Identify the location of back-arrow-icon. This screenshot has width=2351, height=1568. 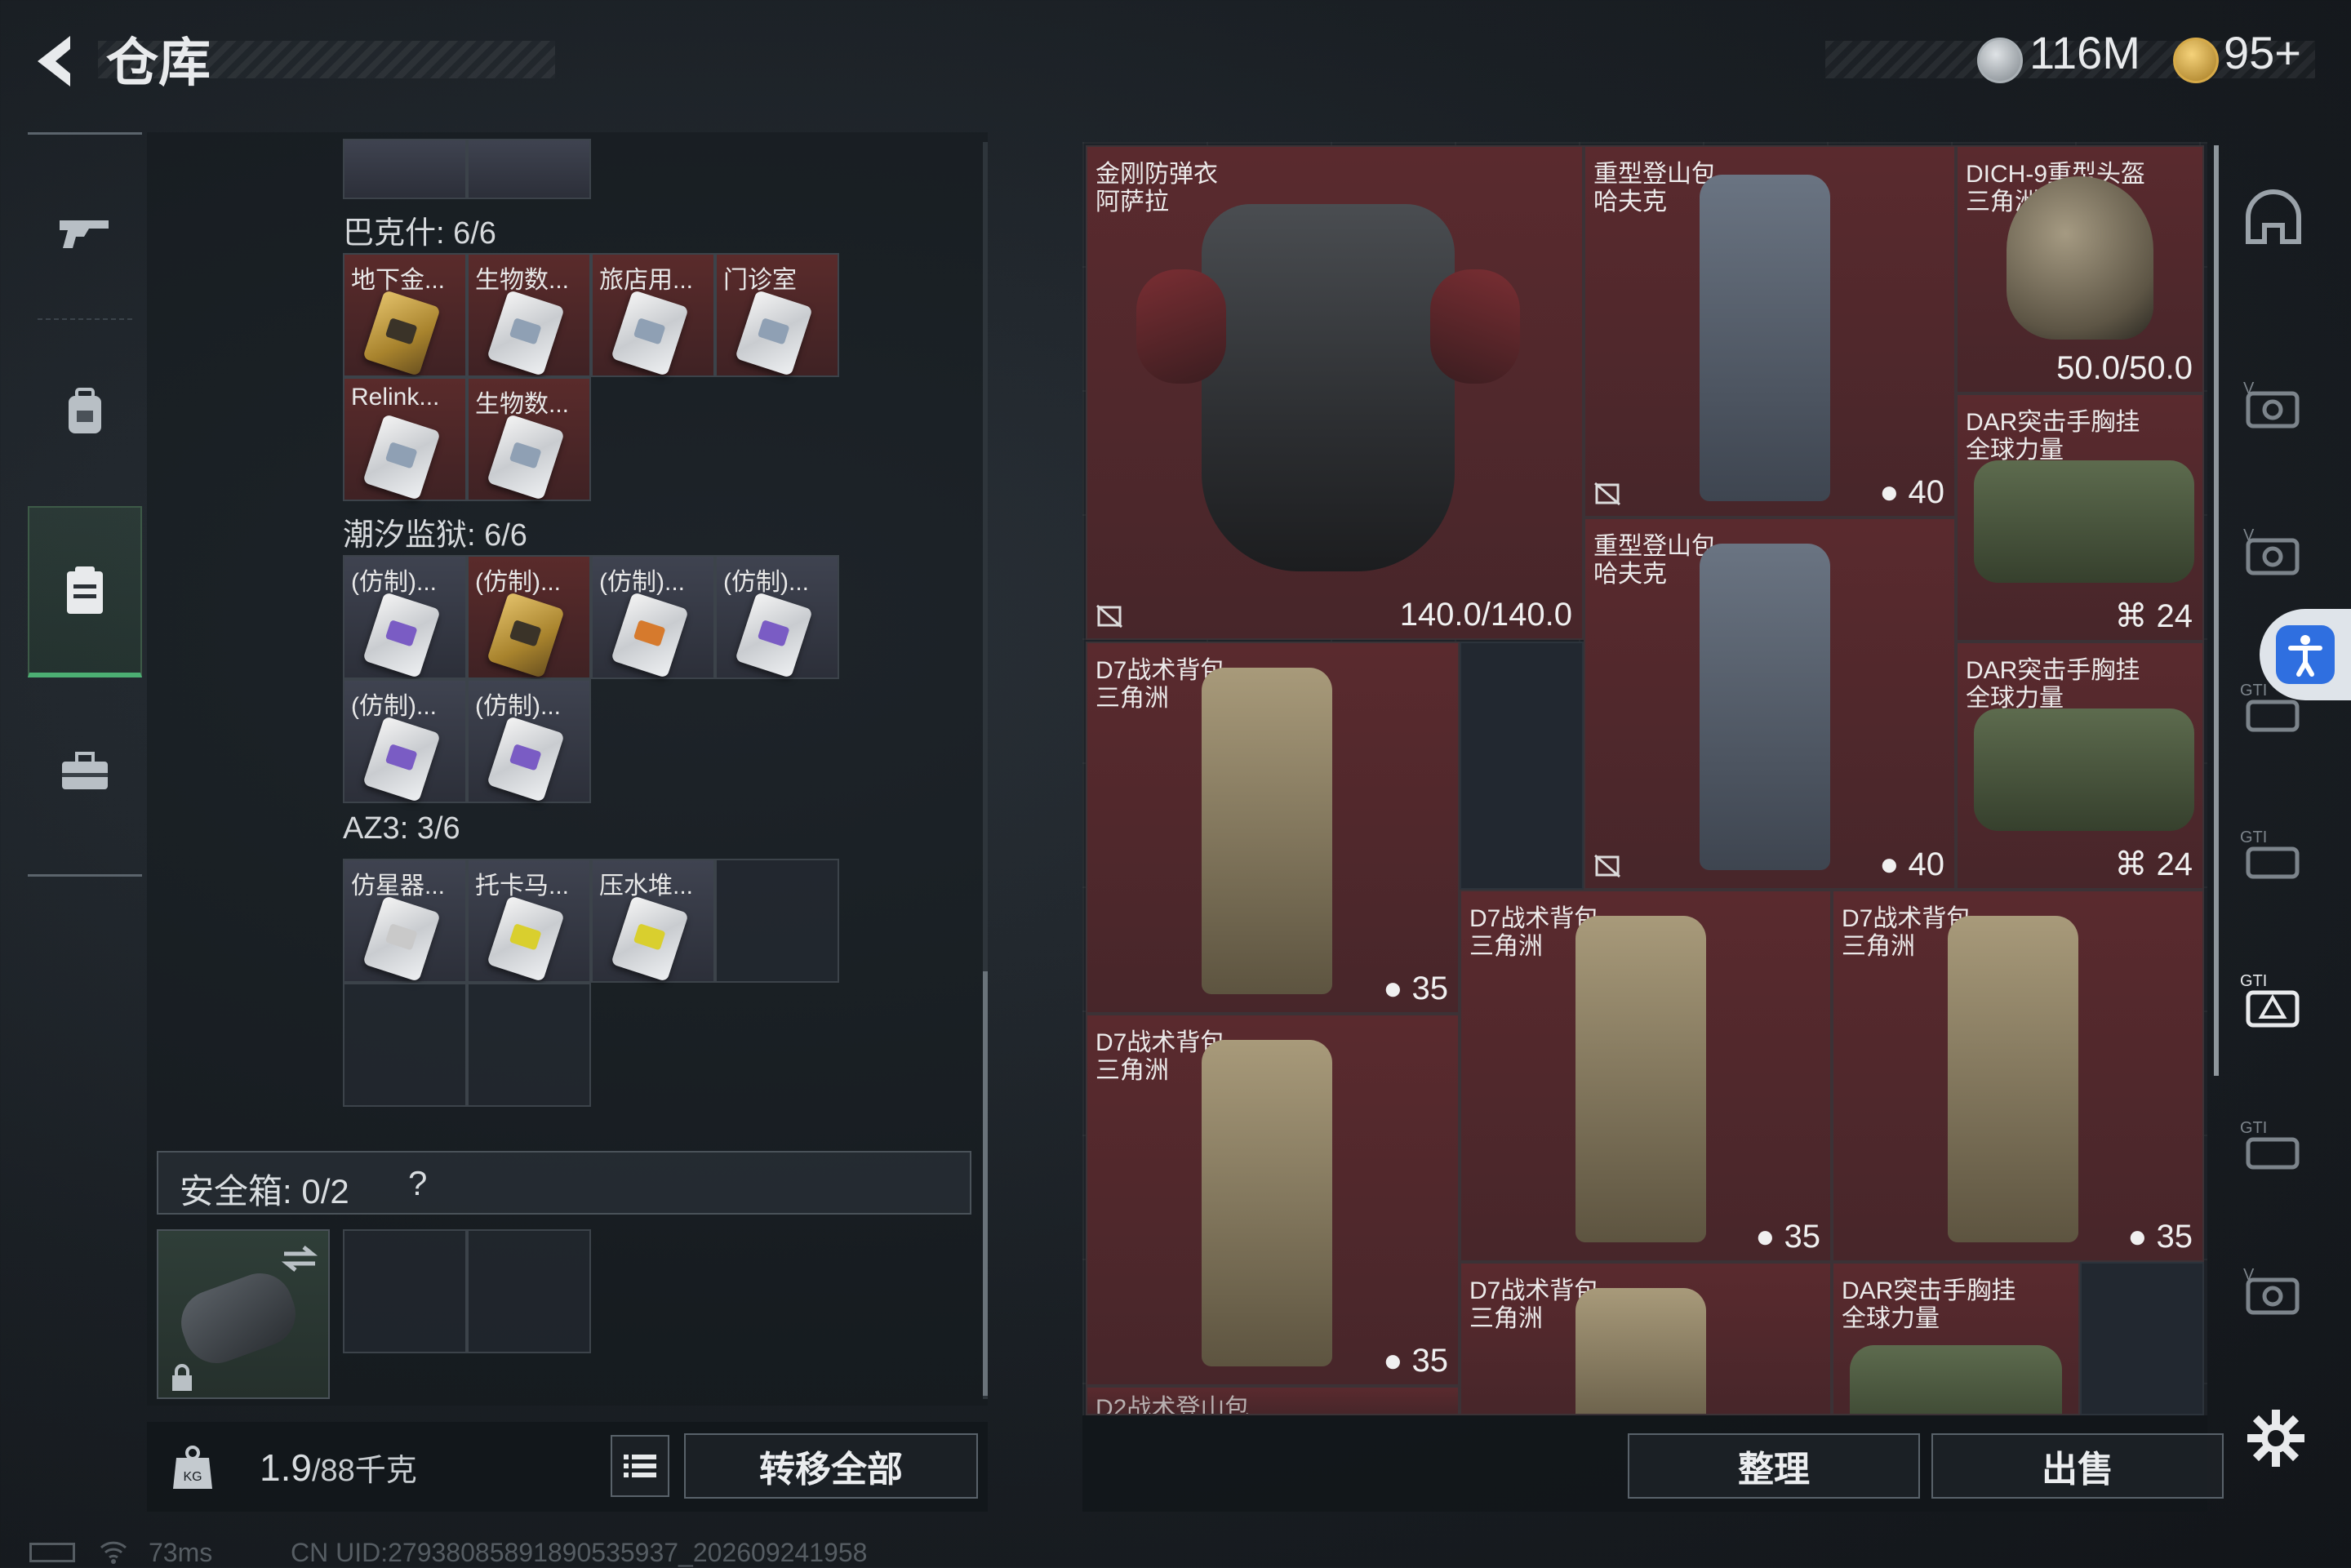
(56, 61).